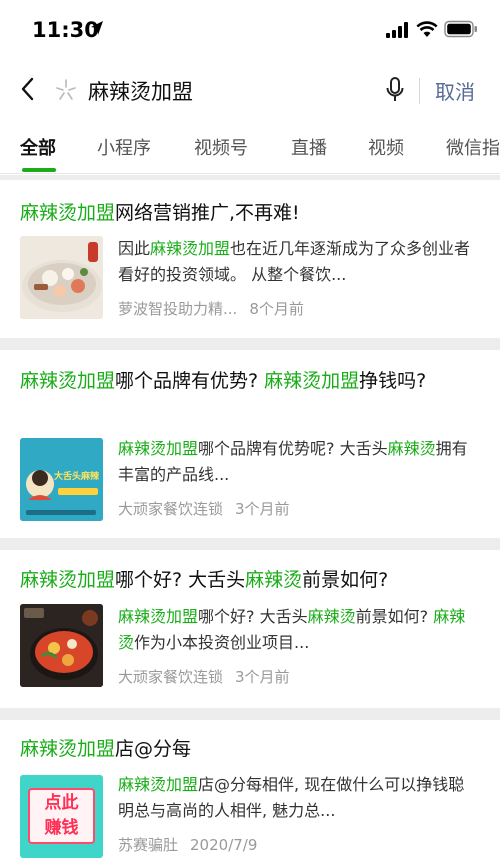  Describe the element at coordinates (250, 90) in the screenshot. I see `search-bar: 麻辣烫加盟 取消` at that location.